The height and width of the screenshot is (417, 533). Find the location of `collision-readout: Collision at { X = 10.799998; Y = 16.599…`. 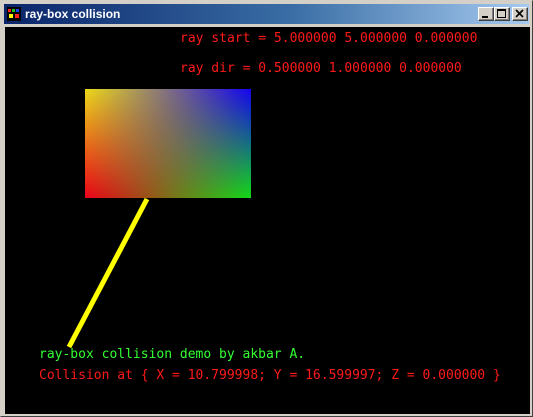

collision-readout: Collision at { X = 10.799998; Y = 16.599… is located at coordinates (270, 375).